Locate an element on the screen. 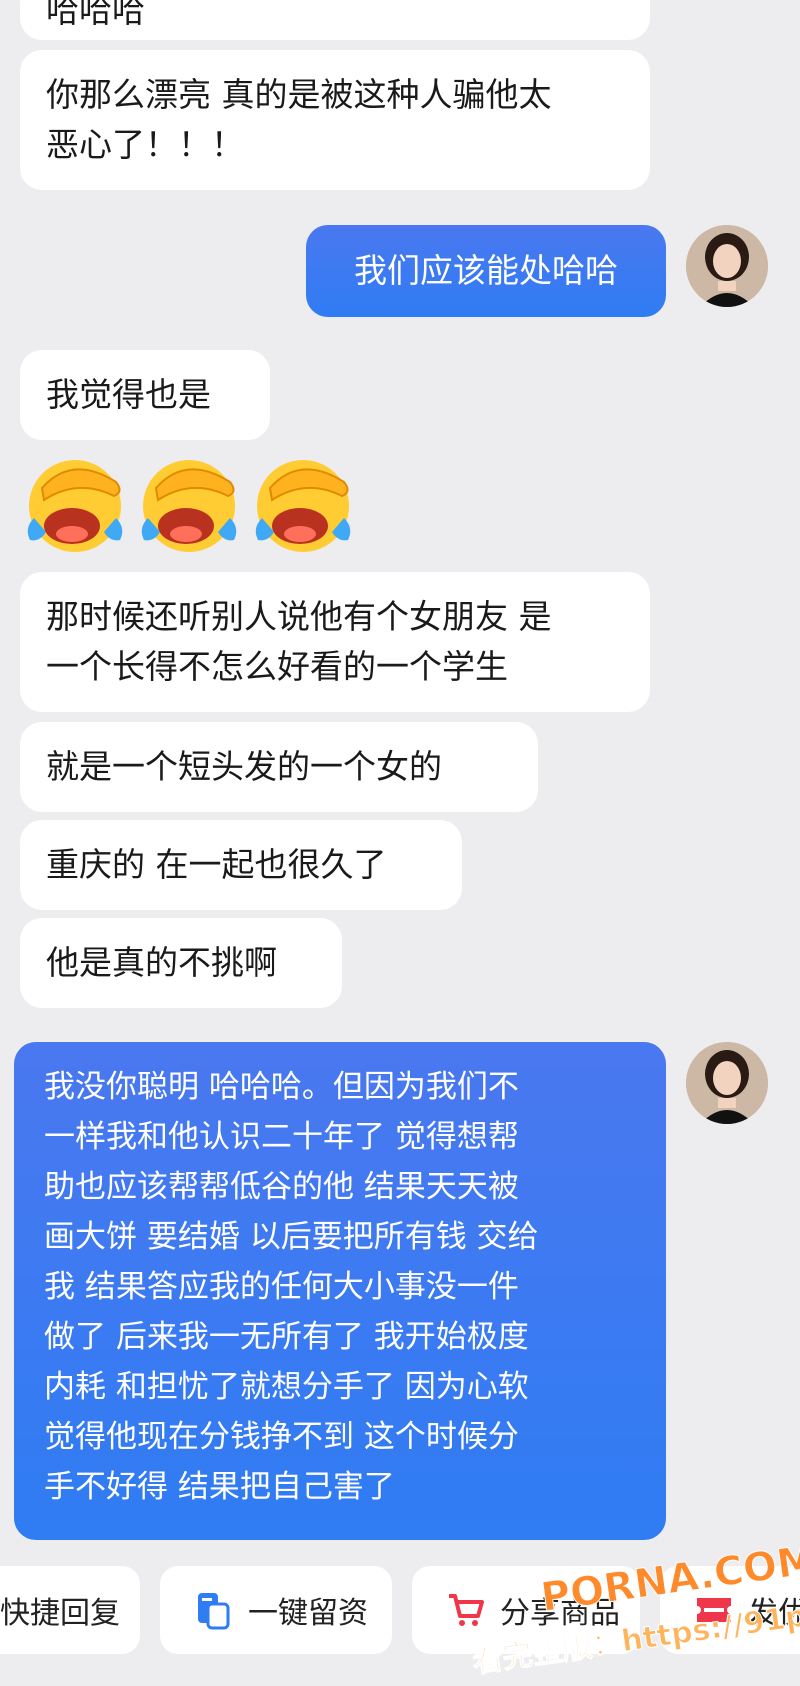  shopping-cart-icon is located at coordinates (466, 1610).